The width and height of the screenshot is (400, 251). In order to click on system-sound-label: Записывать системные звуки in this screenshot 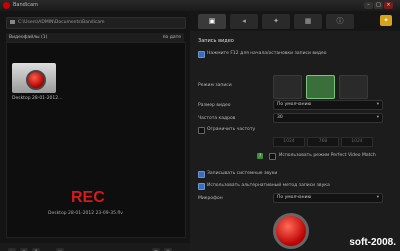, I will do `click(242, 173)`.